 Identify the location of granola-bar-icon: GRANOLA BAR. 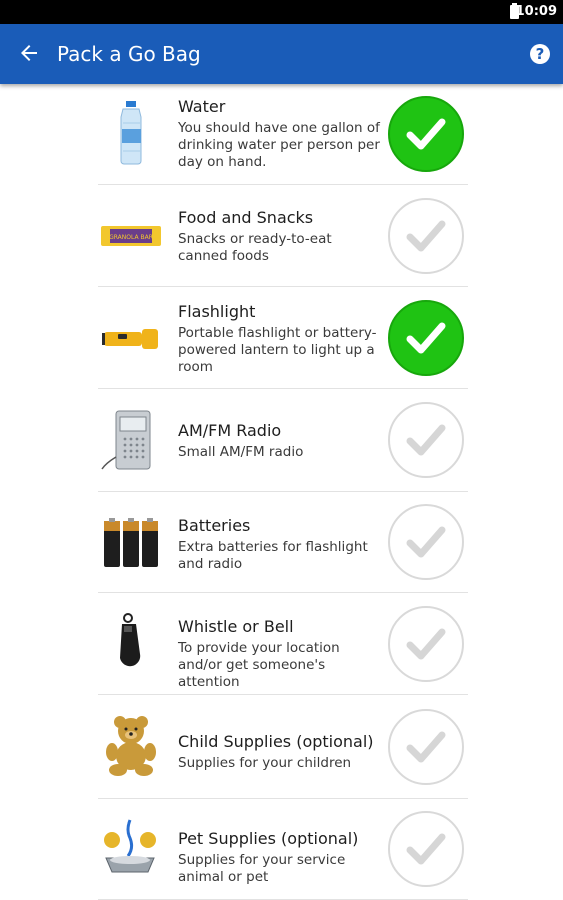
(131, 236).